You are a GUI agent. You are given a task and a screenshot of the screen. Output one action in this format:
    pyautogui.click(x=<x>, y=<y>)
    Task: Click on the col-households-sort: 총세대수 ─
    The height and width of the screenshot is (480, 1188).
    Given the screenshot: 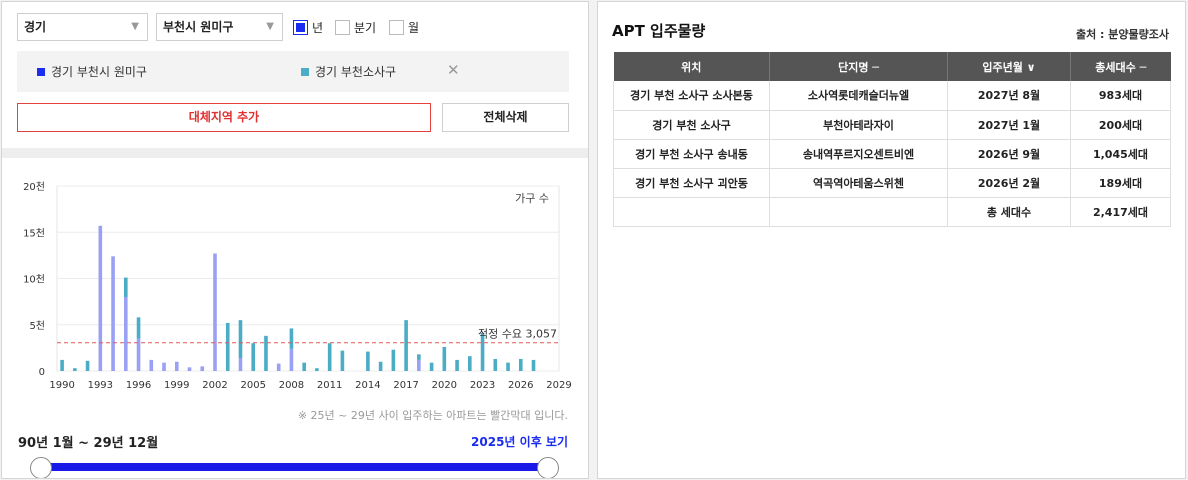 What is the action you would take?
    pyautogui.click(x=1120, y=66)
    